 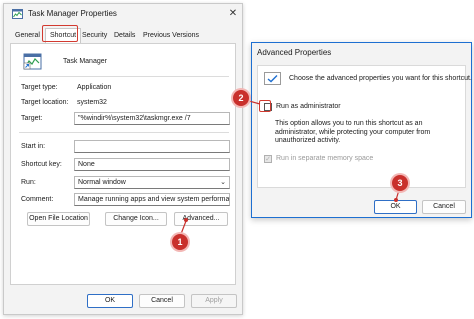 What do you see at coordinates (396, 200) in the screenshot?
I see `step3-dot` at bounding box center [396, 200].